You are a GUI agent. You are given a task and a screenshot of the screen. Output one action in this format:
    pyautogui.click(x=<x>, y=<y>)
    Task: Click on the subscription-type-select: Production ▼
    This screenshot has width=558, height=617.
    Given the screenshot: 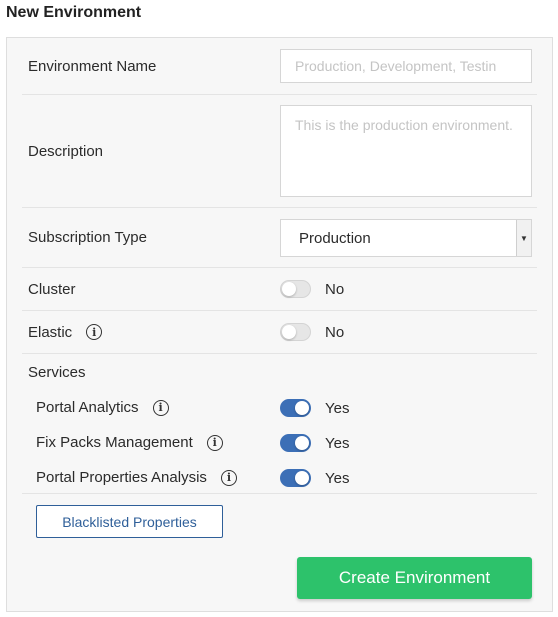 What is the action you would take?
    pyautogui.click(x=406, y=238)
    